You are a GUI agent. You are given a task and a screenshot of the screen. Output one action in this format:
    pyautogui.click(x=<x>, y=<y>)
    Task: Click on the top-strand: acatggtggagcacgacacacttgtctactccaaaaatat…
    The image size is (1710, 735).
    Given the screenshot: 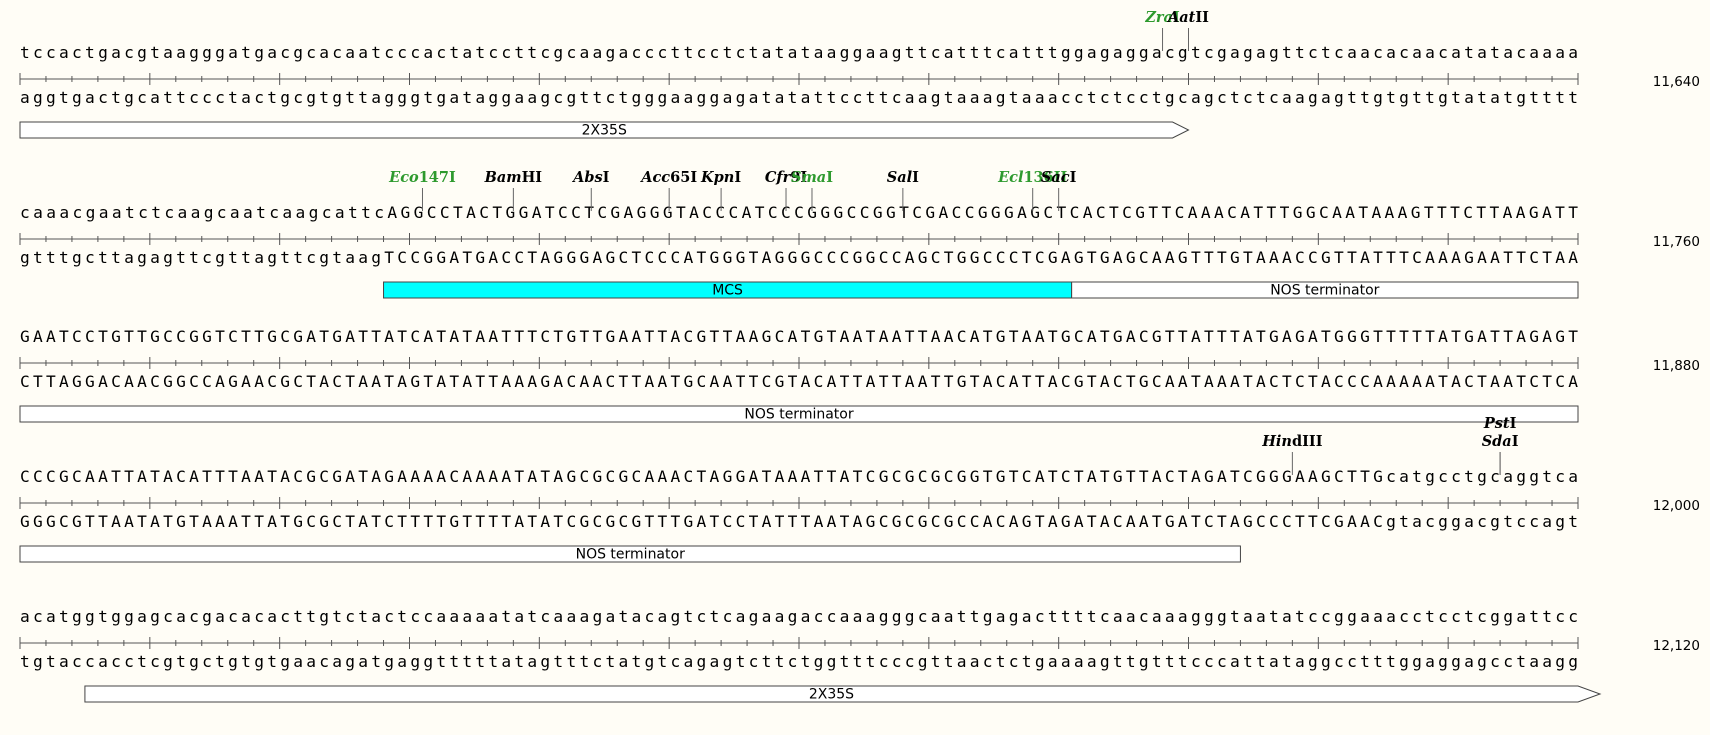 What is the action you would take?
    pyautogui.click(x=799, y=616)
    